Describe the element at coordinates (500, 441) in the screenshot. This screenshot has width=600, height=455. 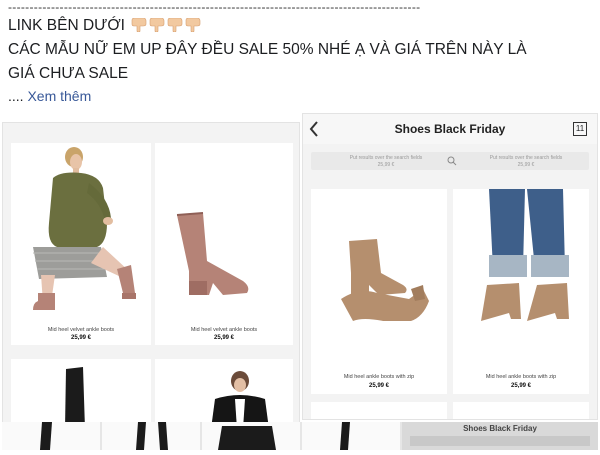
I see `strip-search-bar` at that location.